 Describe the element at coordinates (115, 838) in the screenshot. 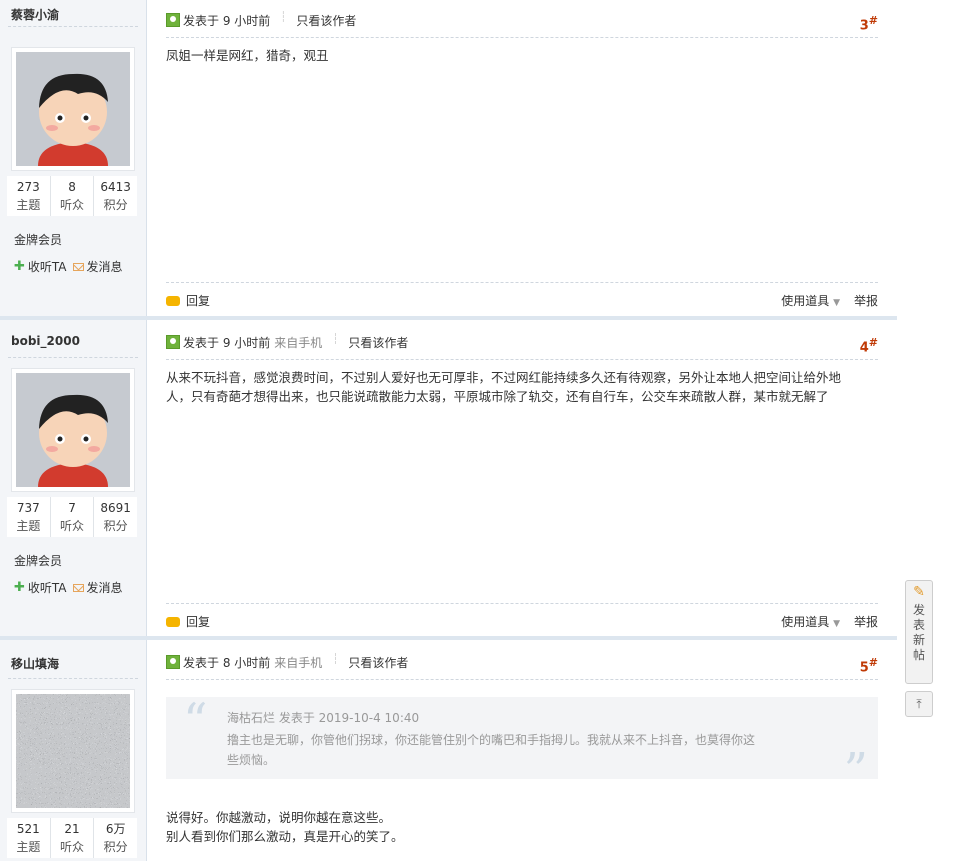

I see `stat-points: 6万 积分` at that location.